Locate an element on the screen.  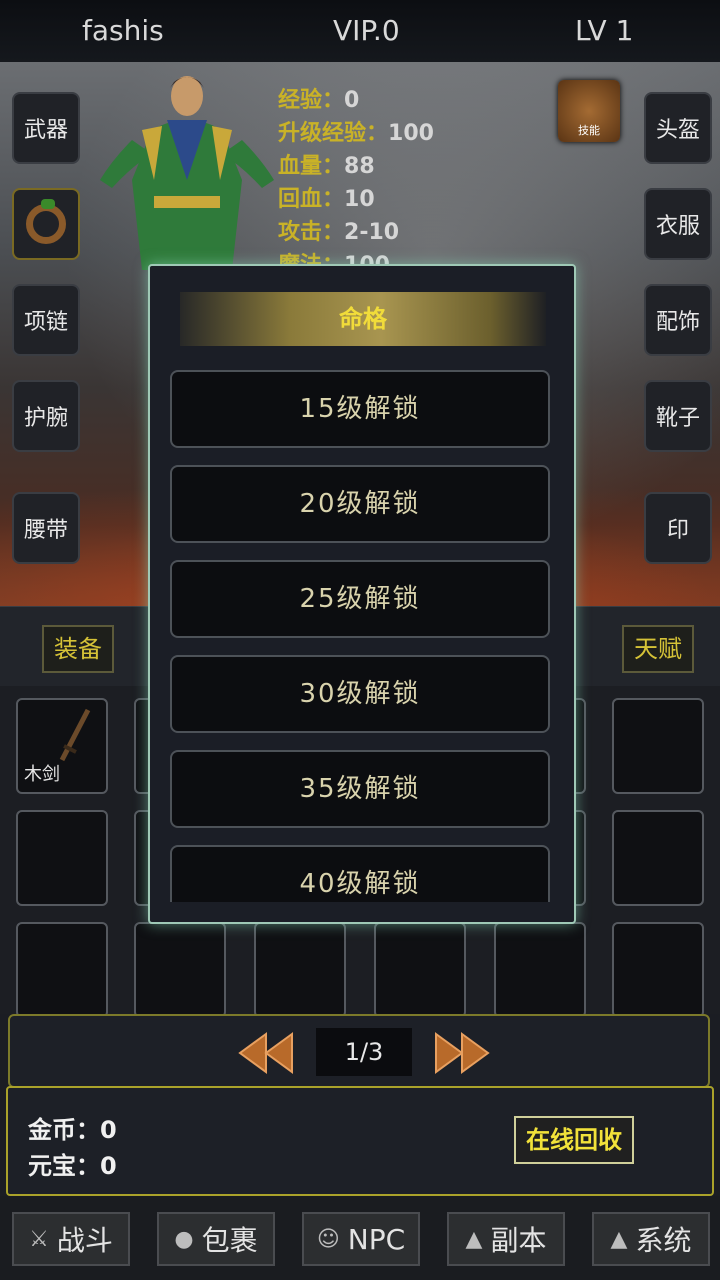
npc-icon: ☺ is located at coordinates (328, 1239).